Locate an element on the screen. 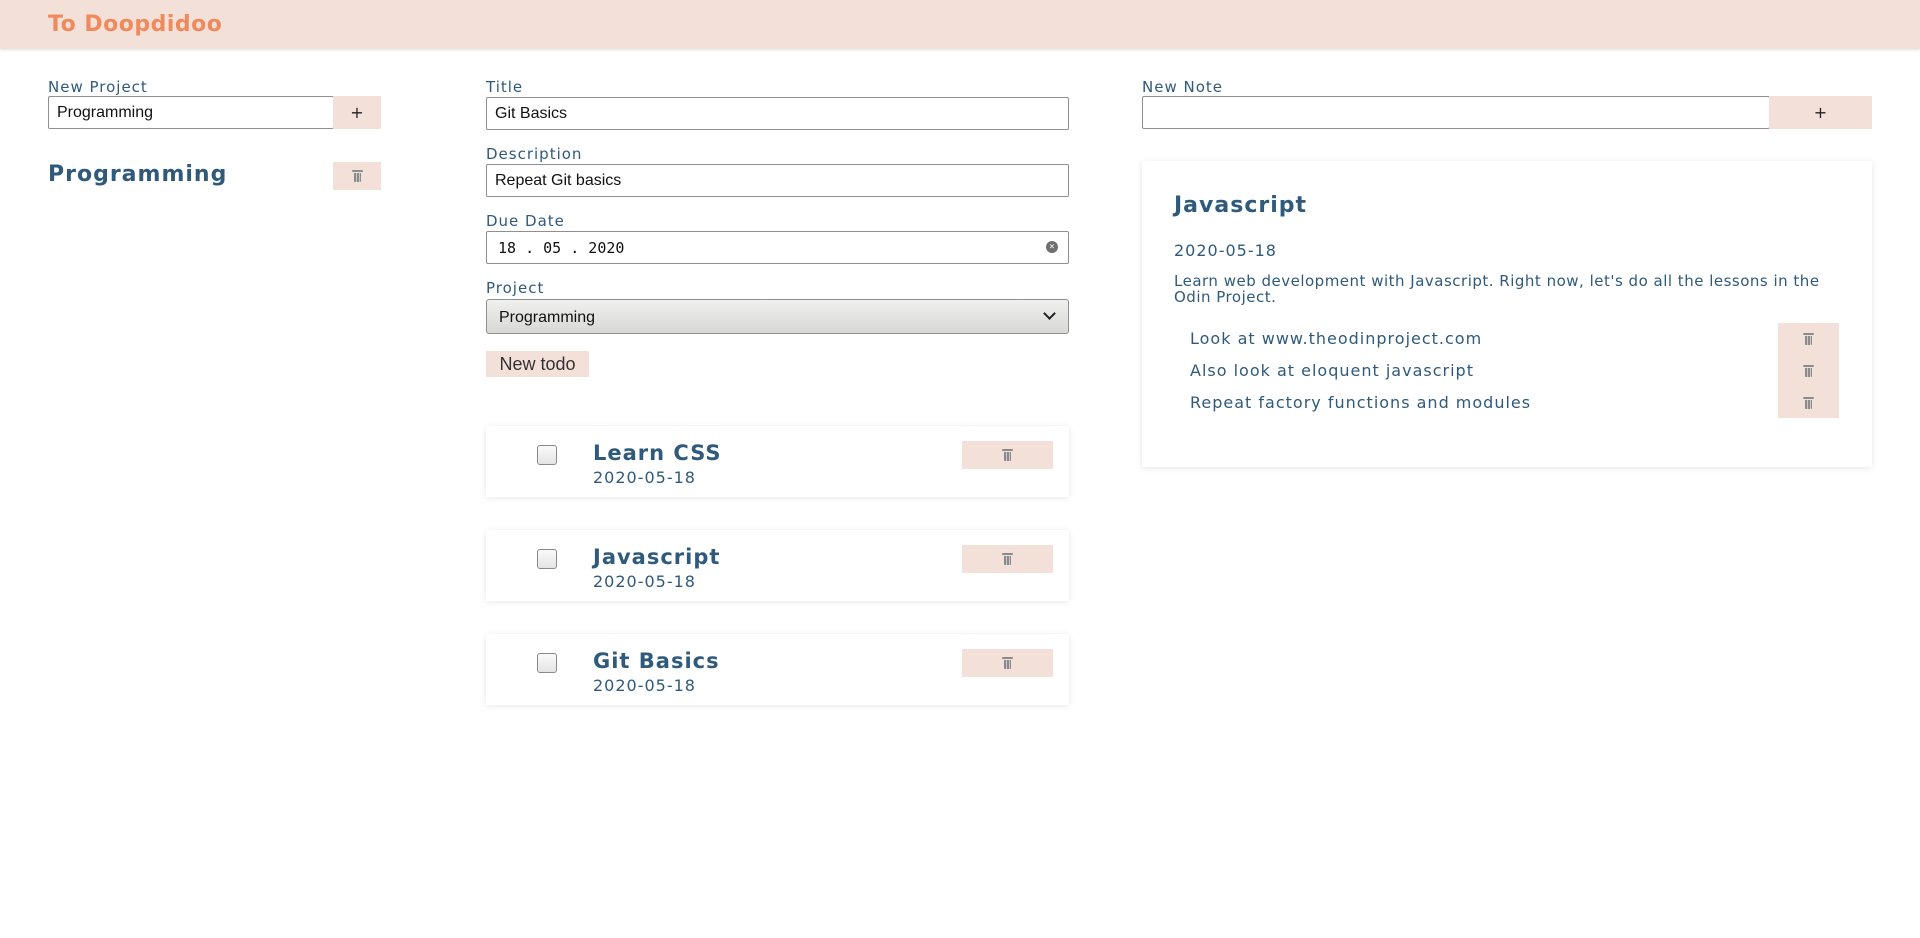  description-label: Description is located at coordinates (534, 154).